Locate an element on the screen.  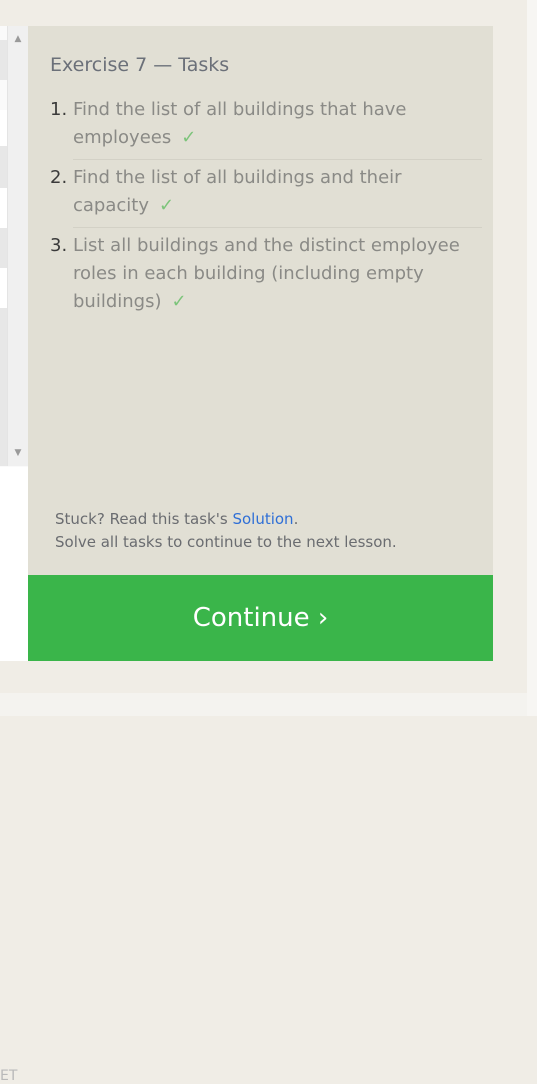
task-number: 3. is located at coordinates (59, 245).